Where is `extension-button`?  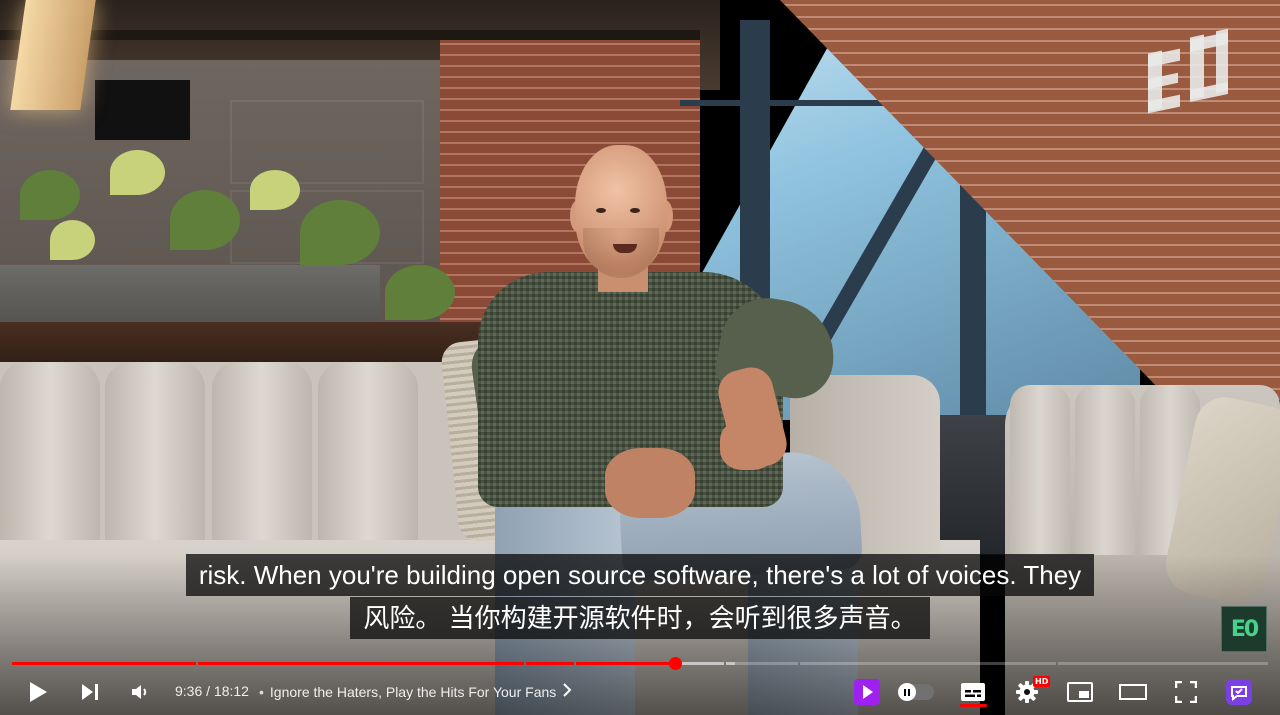 extension-button is located at coordinates (1239, 692).